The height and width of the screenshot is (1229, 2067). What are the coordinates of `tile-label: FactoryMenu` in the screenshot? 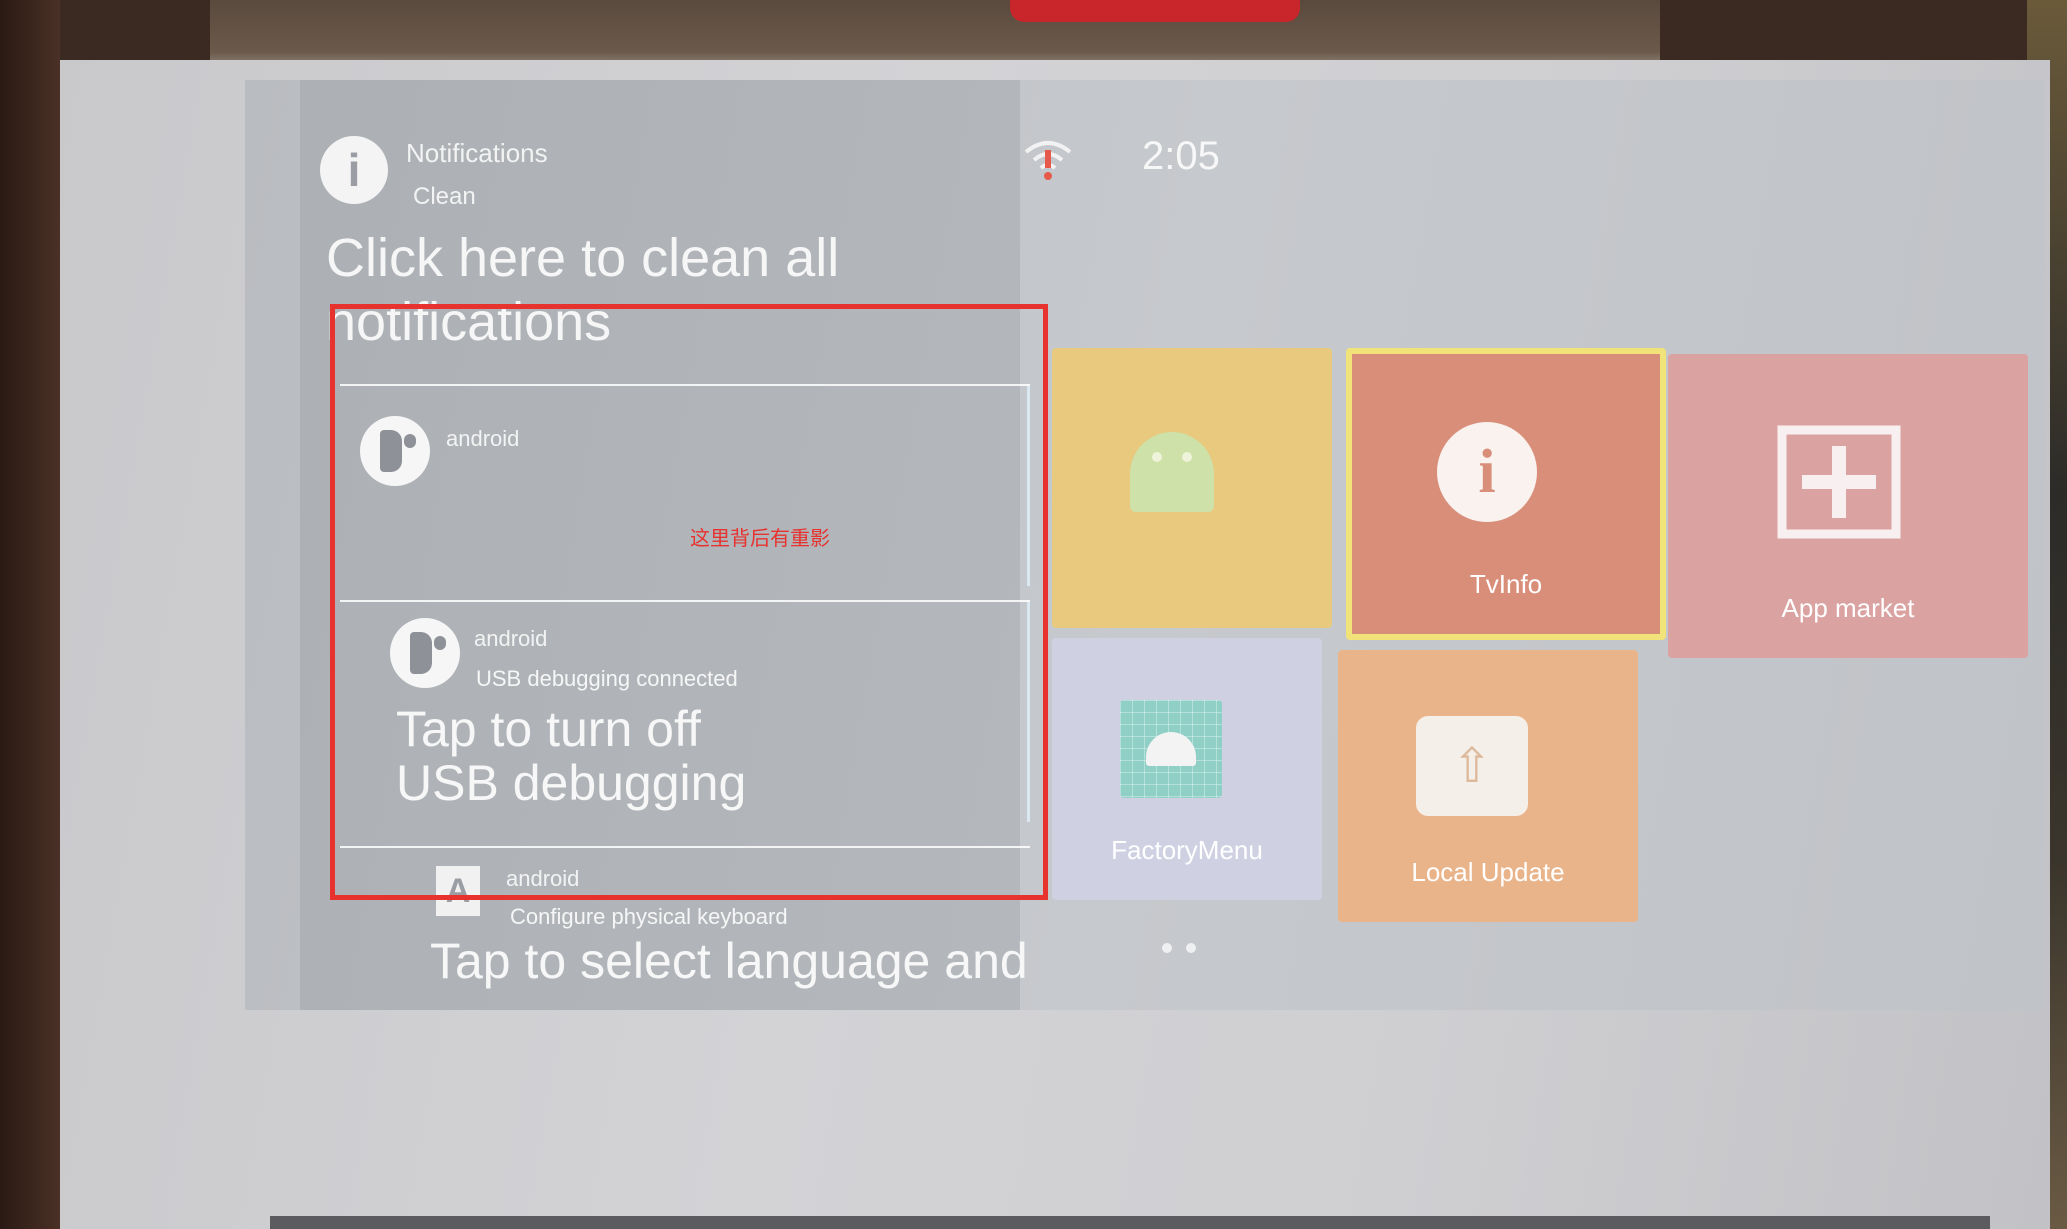 It's located at (1187, 850).